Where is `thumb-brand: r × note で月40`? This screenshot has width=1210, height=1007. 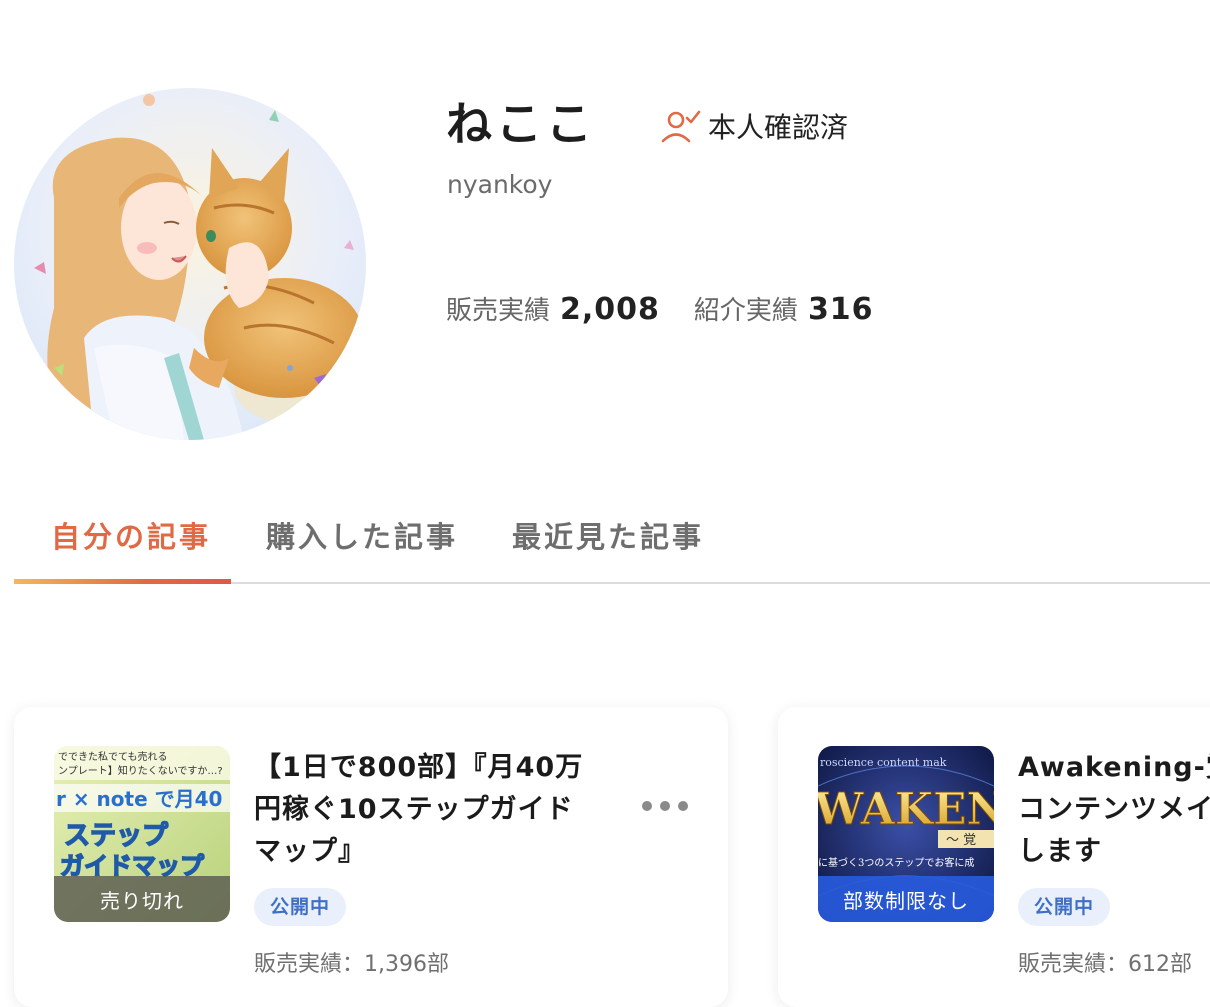 thumb-brand: r × note で月40 is located at coordinates (139, 799).